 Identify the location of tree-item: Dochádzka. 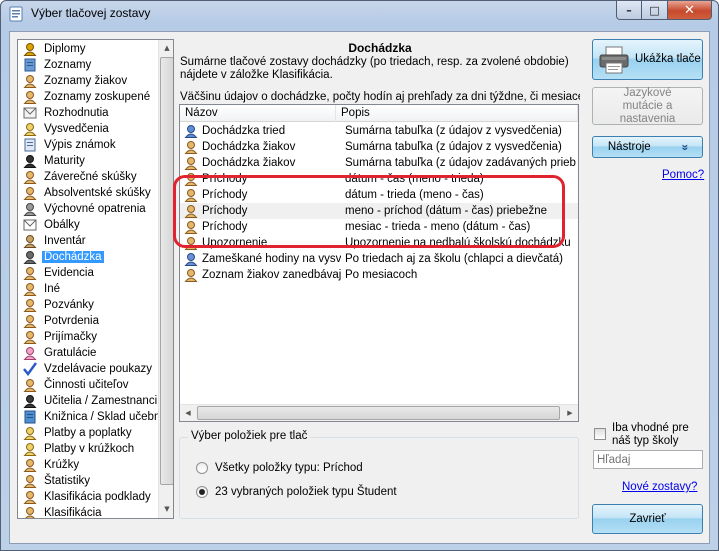
(88, 257).